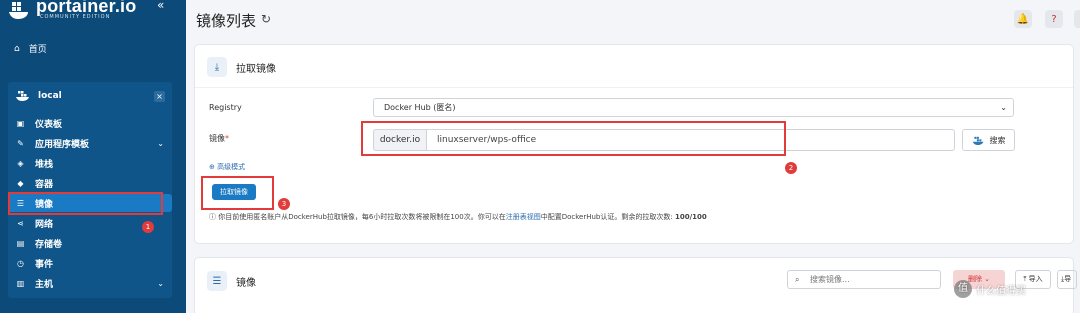 Image resolution: width=1080 pixels, height=313 pixels. Describe the element at coordinates (237, 193) in the screenshot. I see `annotation-box-pull-button` at that location.